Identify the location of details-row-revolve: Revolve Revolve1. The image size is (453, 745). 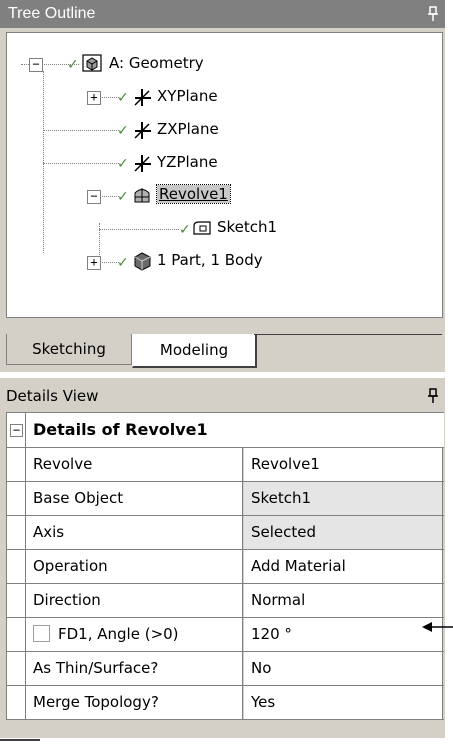
(225, 465).